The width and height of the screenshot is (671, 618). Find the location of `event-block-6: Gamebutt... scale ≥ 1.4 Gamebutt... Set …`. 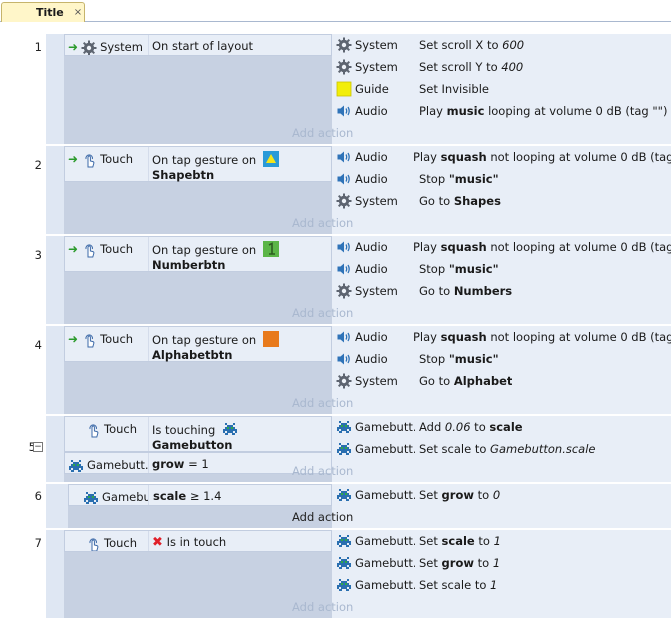

event-block-6: Gamebutt... scale ≥ 1.4 Gamebutt... Set … is located at coordinates (358, 506).